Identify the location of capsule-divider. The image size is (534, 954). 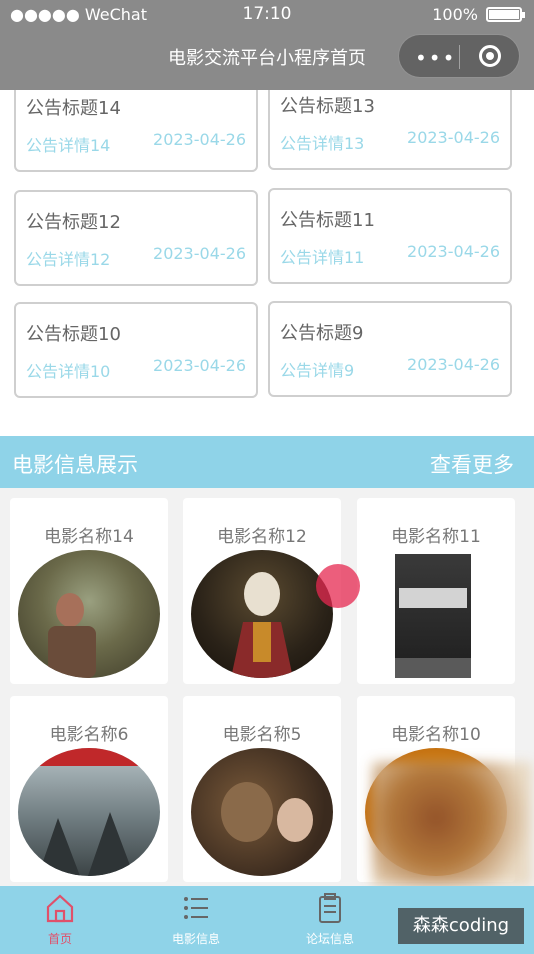
(459, 57).